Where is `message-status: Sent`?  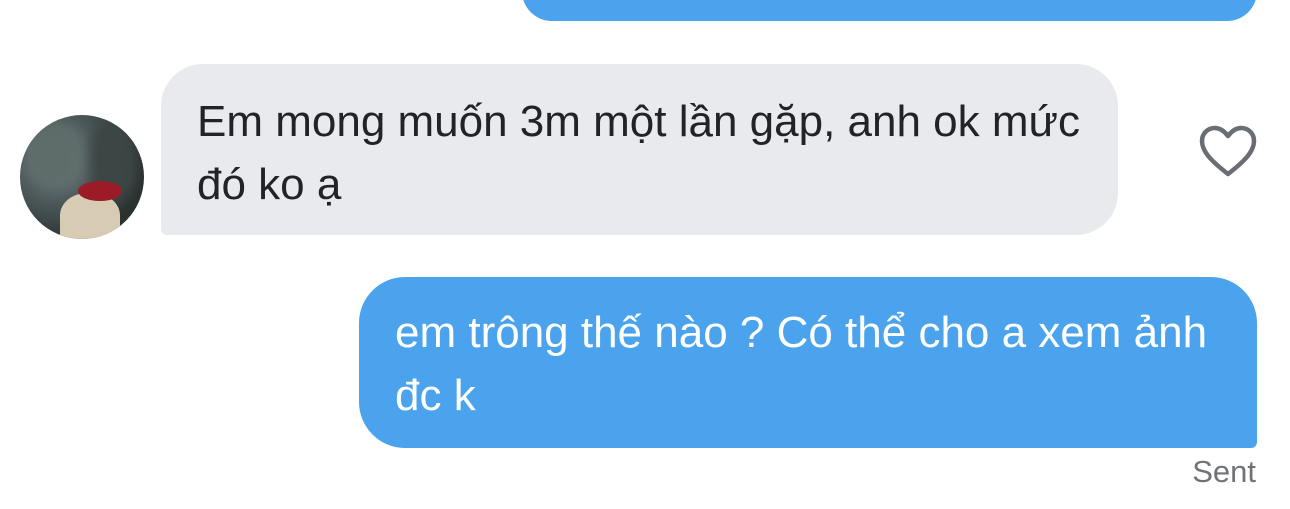
message-status: Sent is located at coordinates (1224, 471).